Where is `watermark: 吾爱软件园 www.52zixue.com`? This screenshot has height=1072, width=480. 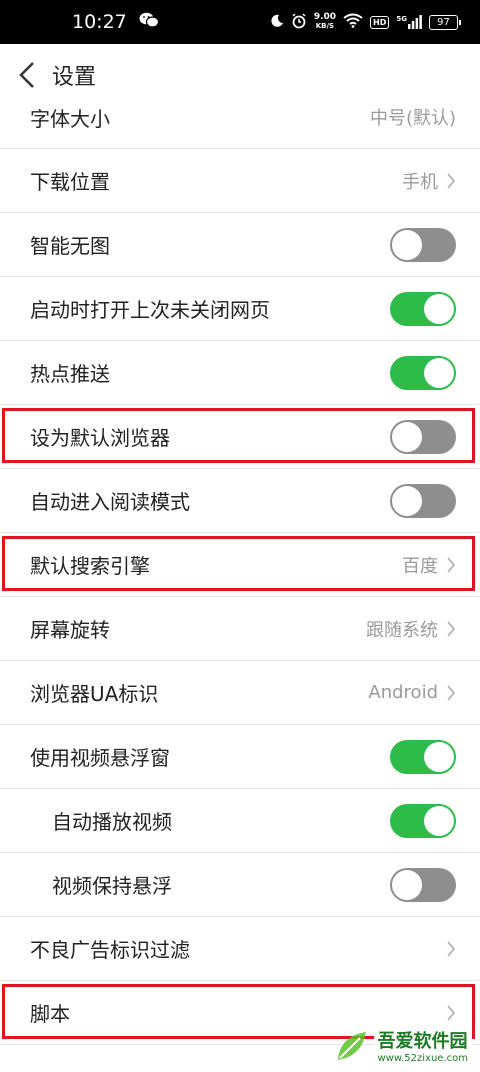
watermark: 吾爱软件园 www.52zixue.com is located at coordinates (403, 1045).